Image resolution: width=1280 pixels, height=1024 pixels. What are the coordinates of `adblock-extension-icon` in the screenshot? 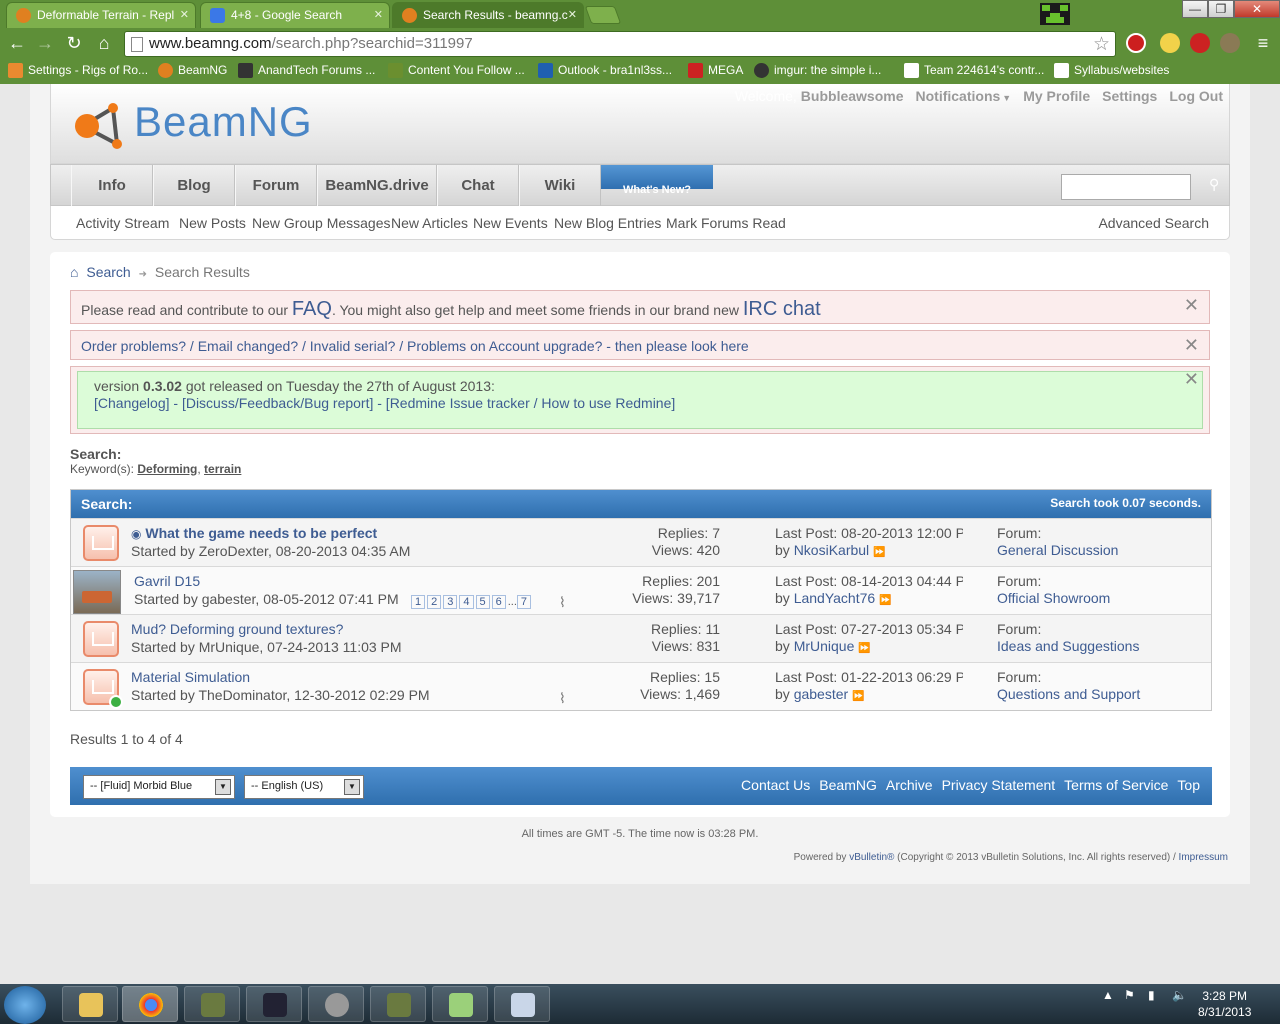 It's located at (1136, 43).